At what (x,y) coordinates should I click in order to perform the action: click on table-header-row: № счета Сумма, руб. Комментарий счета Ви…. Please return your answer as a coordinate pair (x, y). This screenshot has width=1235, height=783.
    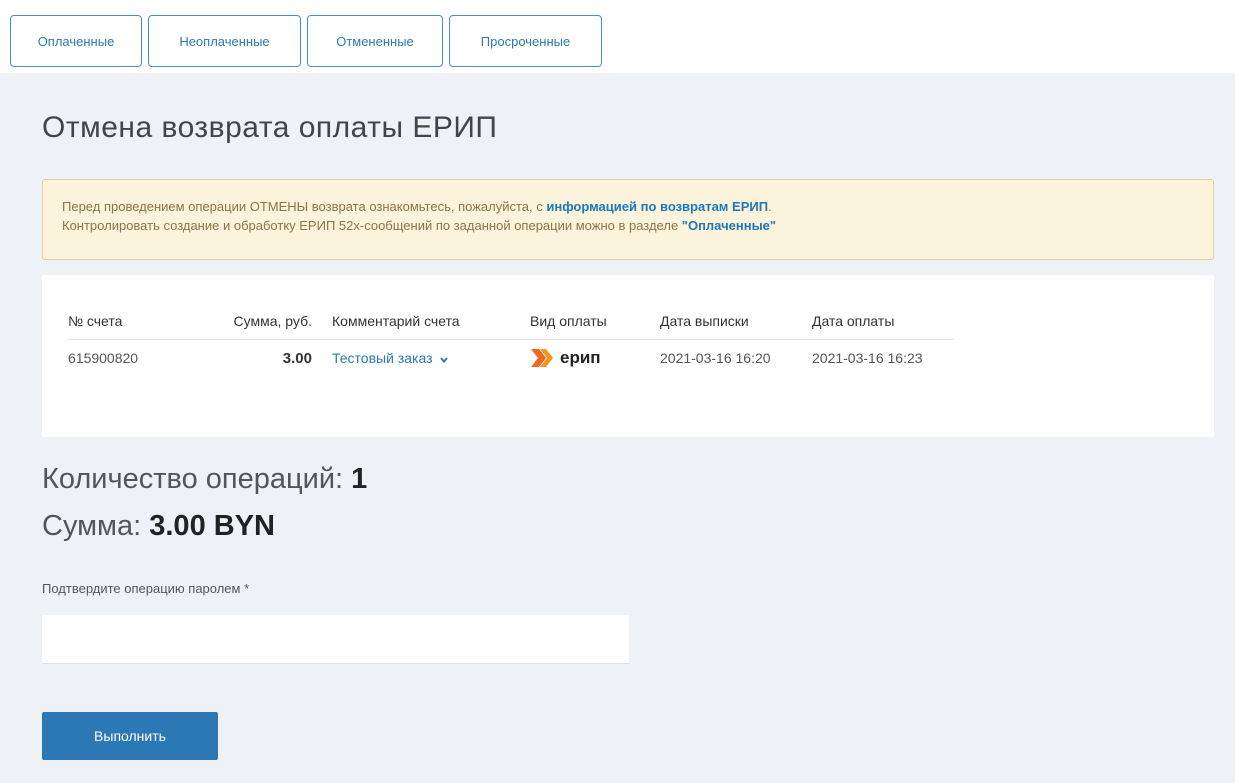
    Looking at the image, I should click on (511, 321).